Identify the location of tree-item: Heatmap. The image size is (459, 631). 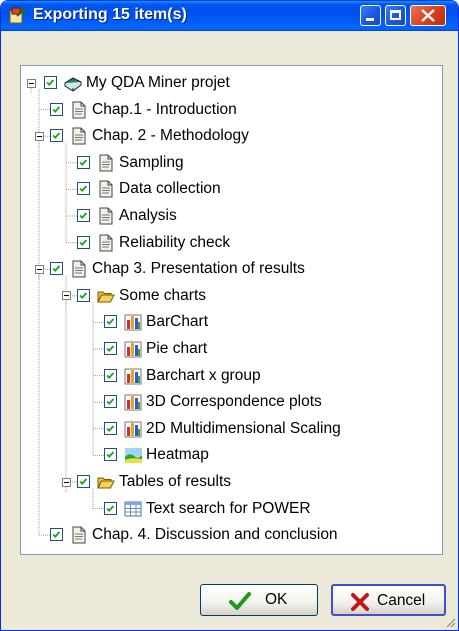
(231, 455).